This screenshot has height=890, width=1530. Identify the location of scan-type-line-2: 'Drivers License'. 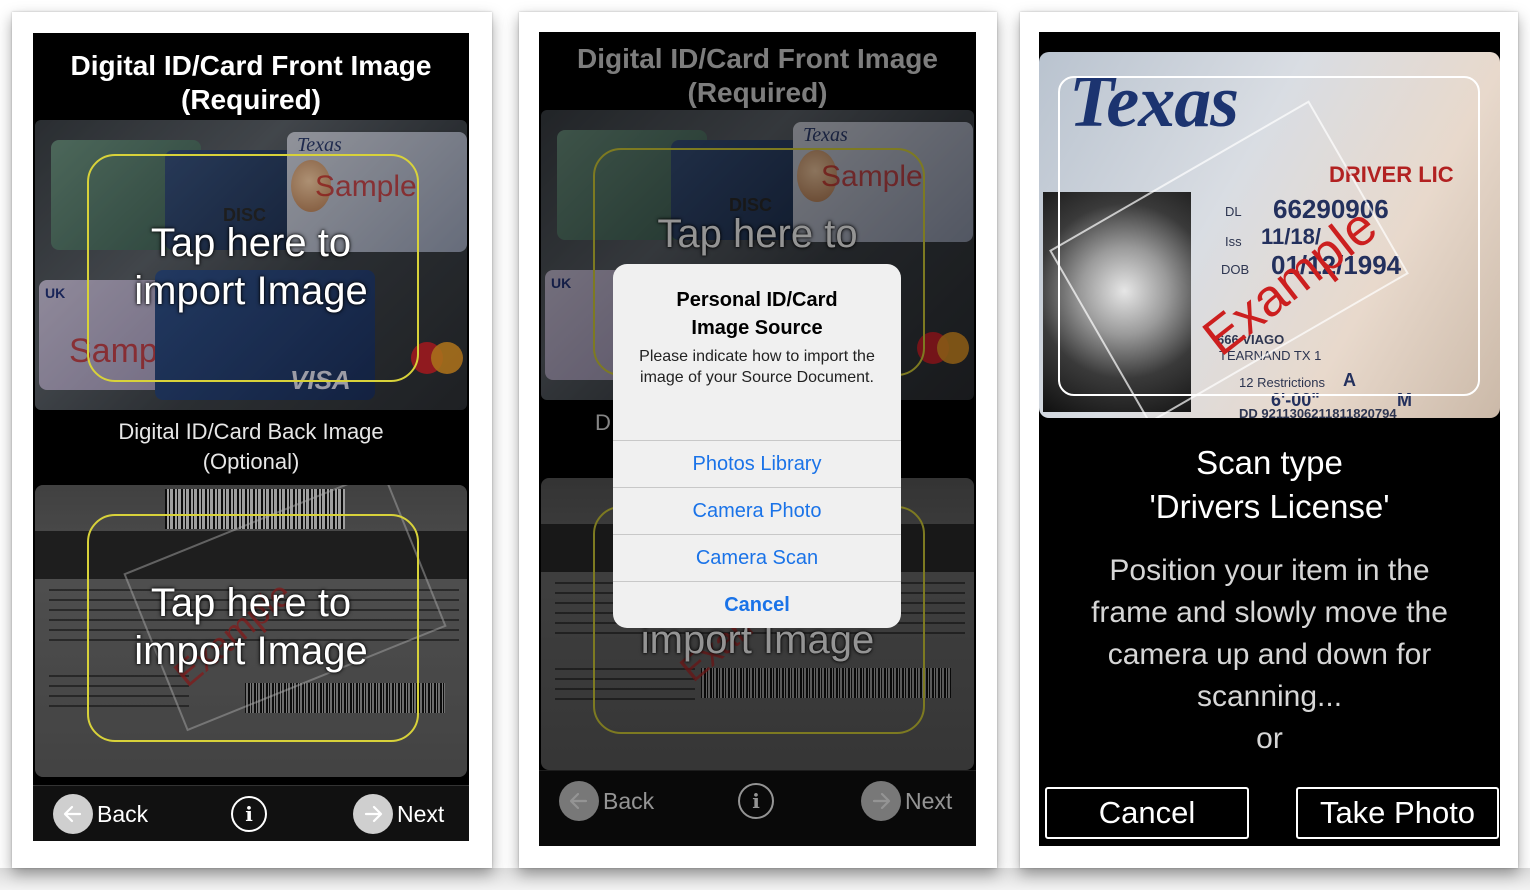
(1269, 506).